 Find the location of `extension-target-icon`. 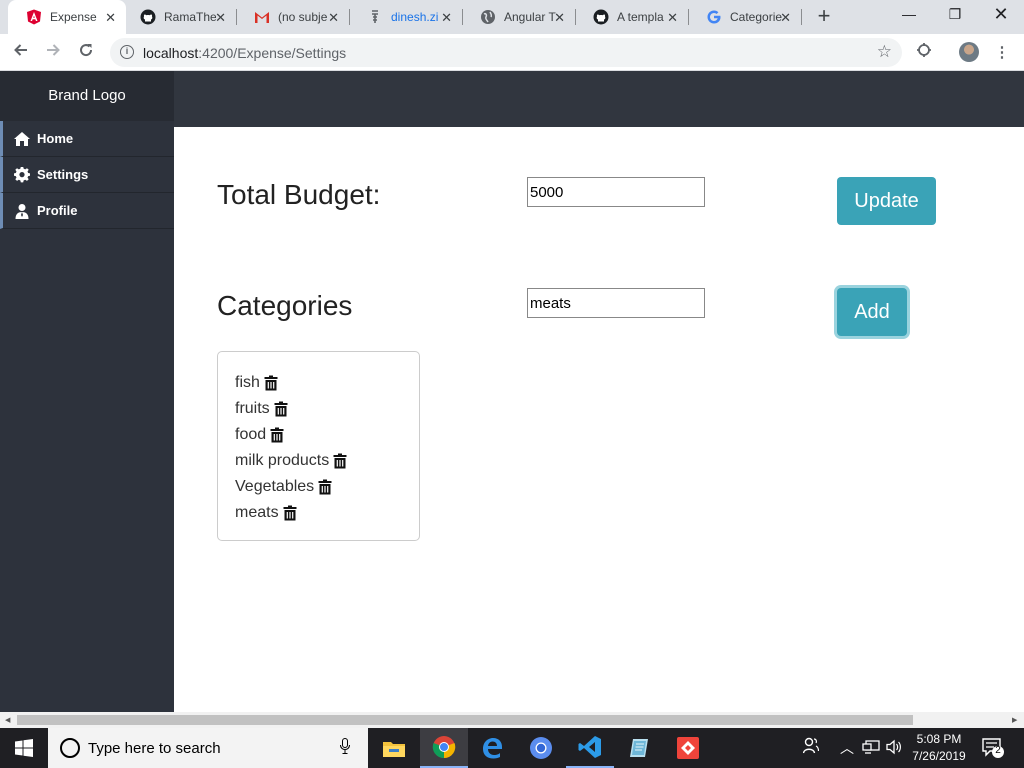

extension-target-icon is located at coordinates (924, 53).